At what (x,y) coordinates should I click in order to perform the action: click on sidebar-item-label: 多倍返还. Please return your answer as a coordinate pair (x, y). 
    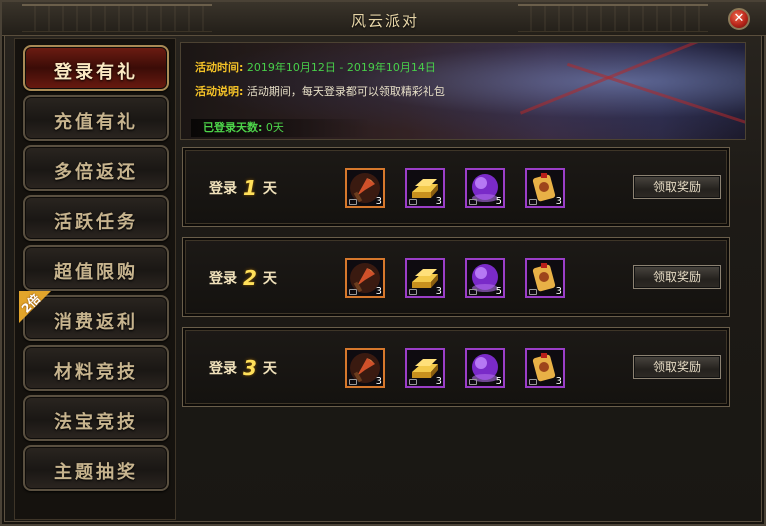
    Looking at the image, I should click on (96, 172).